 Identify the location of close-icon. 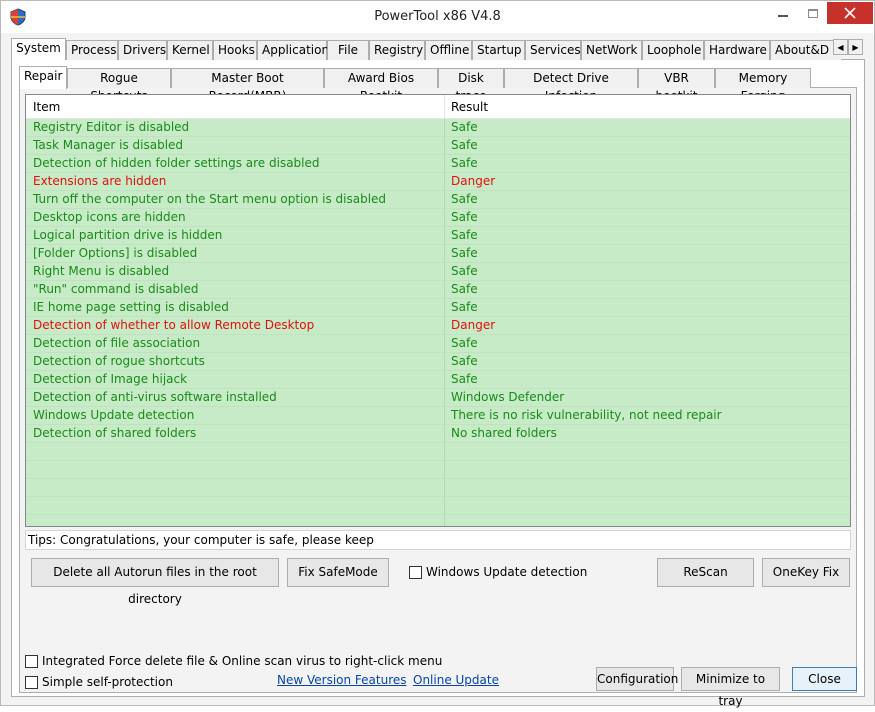
(850, 13).